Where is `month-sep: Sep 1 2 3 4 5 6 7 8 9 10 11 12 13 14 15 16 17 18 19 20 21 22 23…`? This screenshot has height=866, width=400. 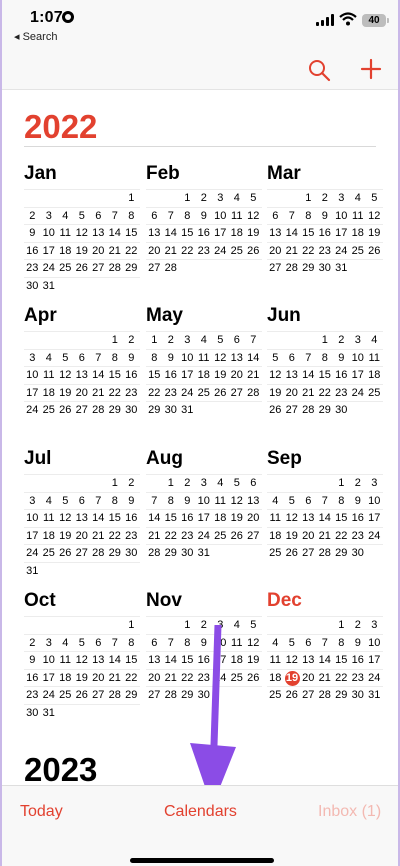 month-sep: Sep 1 2 3 4 5 6 7 8 9 10 11 12 13 14 15 16 17 18 19 20 21 22 23… is located at coordinates (325, 504).